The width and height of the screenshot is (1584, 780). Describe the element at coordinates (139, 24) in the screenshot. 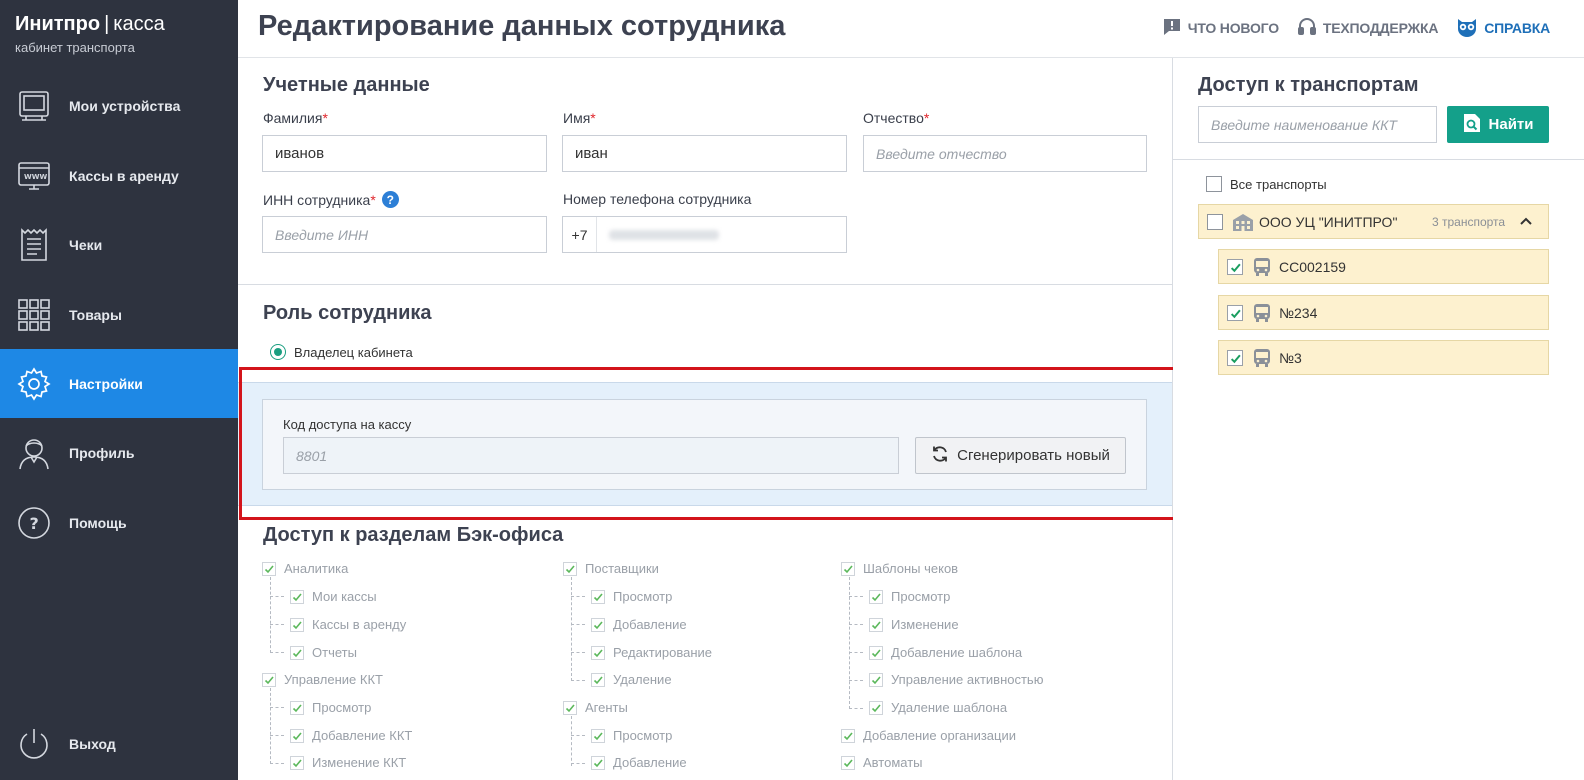

I see `brand-product: касса` at that location.